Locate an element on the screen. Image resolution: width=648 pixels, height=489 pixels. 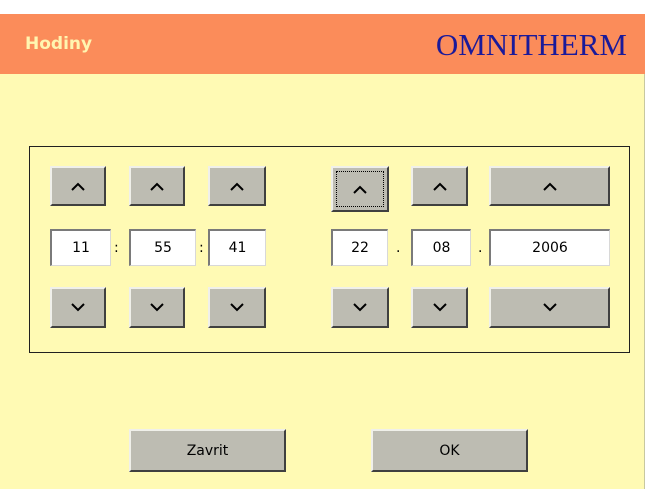
seconds-up-button is located at coordinates (237, 186).